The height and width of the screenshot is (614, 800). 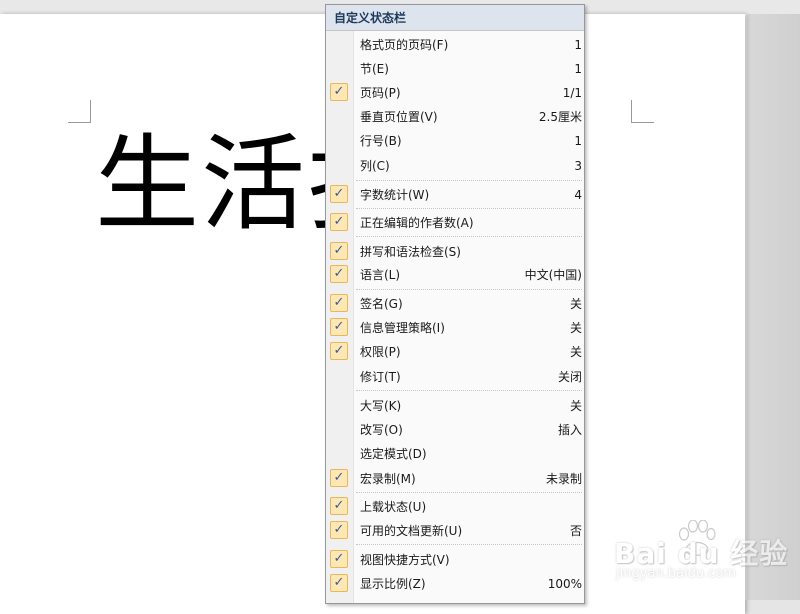 What do you see at coordinates (455, 454) in the screenshot?
I see `menu-item: 选定模式(D)` at bounding box center [455, 454].